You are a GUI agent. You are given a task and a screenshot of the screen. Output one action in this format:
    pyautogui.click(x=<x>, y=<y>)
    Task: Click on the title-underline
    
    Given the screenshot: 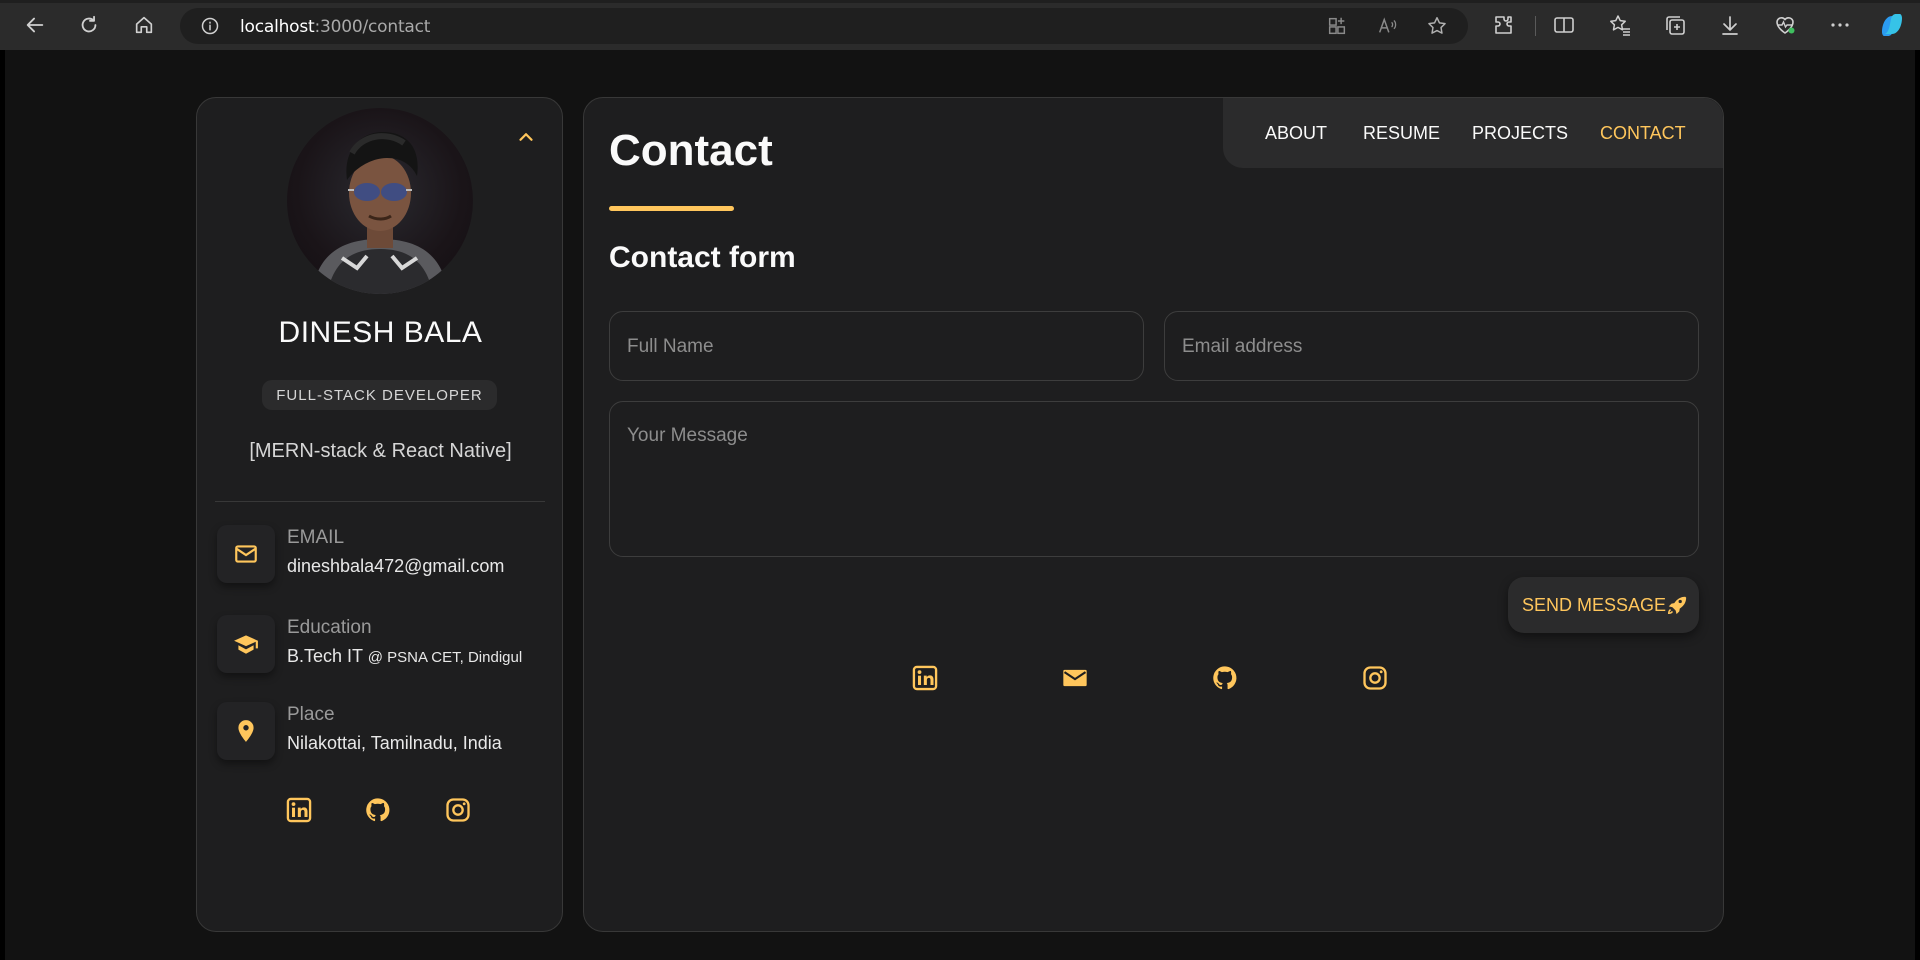 What is the action you would take?
    pyautogui.click(x=671, y=208)
    